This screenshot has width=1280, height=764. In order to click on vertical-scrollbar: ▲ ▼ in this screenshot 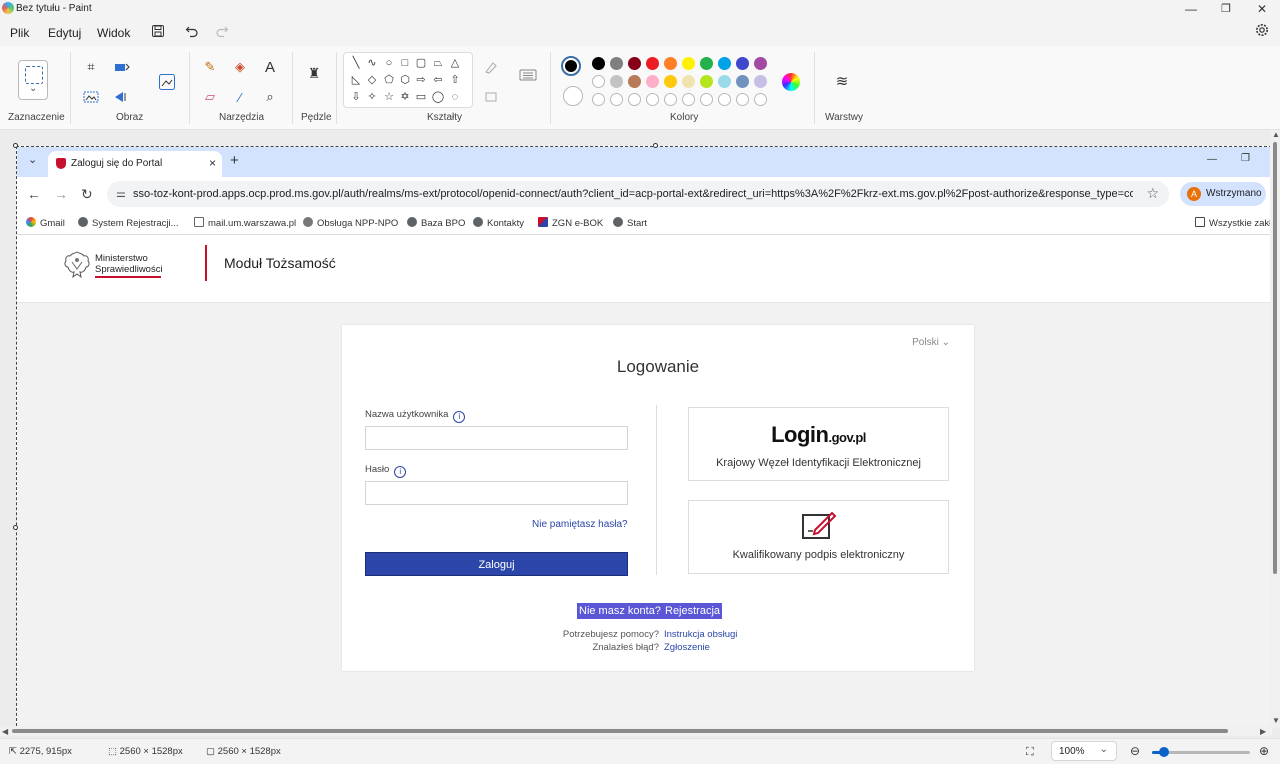, I will do `click(1275, 429)`.